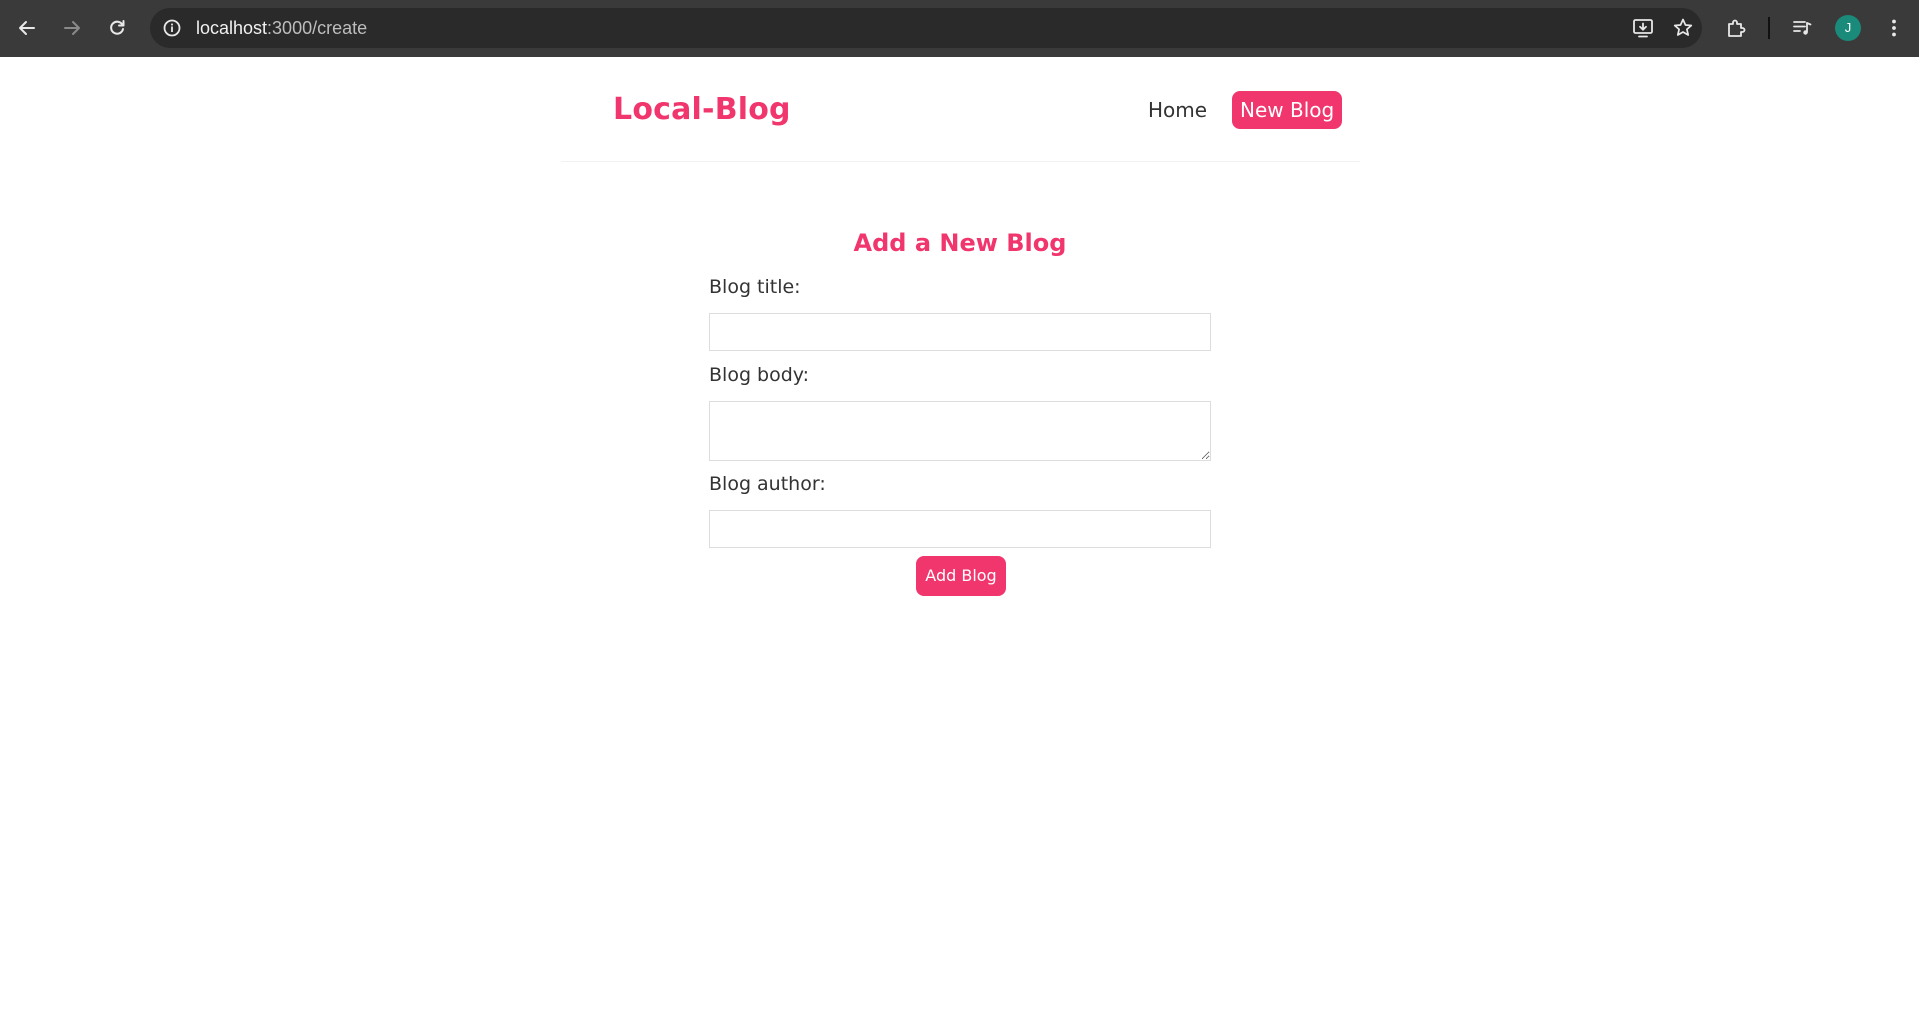  I want to click on extensions-button, so click(1736, 28).